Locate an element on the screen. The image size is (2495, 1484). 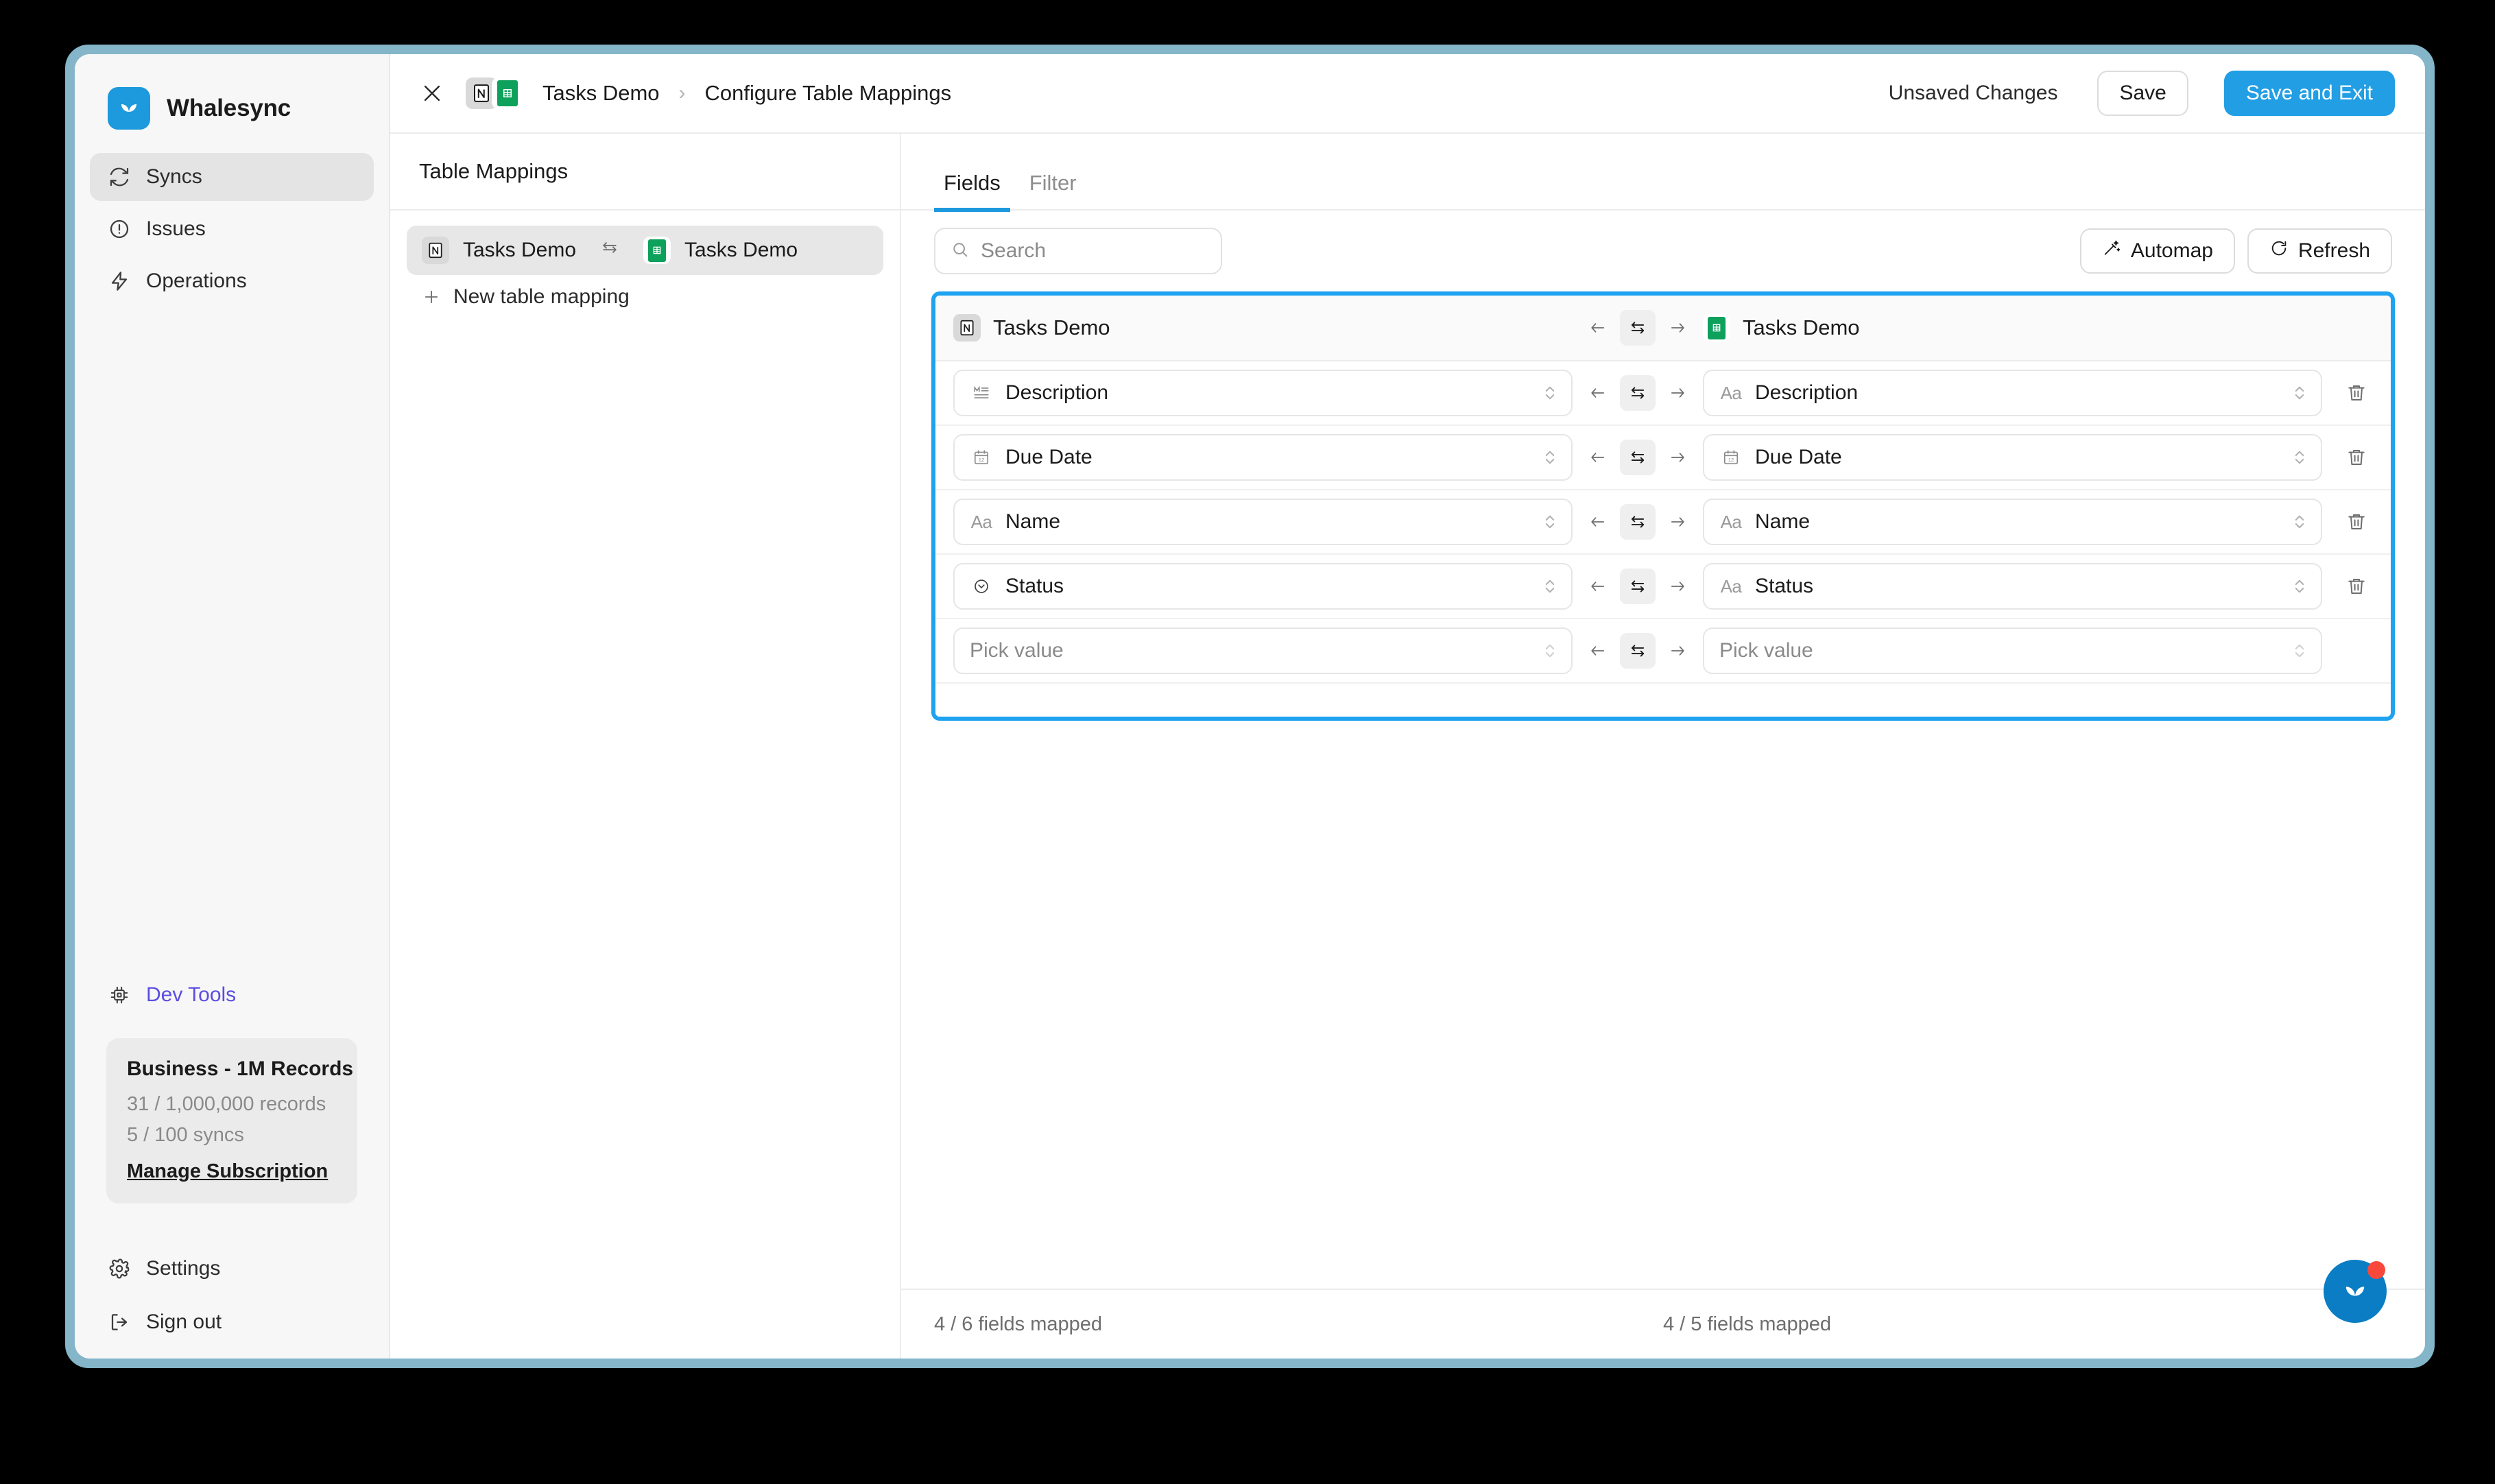
sidebar-item-label: Syncs is located at coordinates (174, 176).